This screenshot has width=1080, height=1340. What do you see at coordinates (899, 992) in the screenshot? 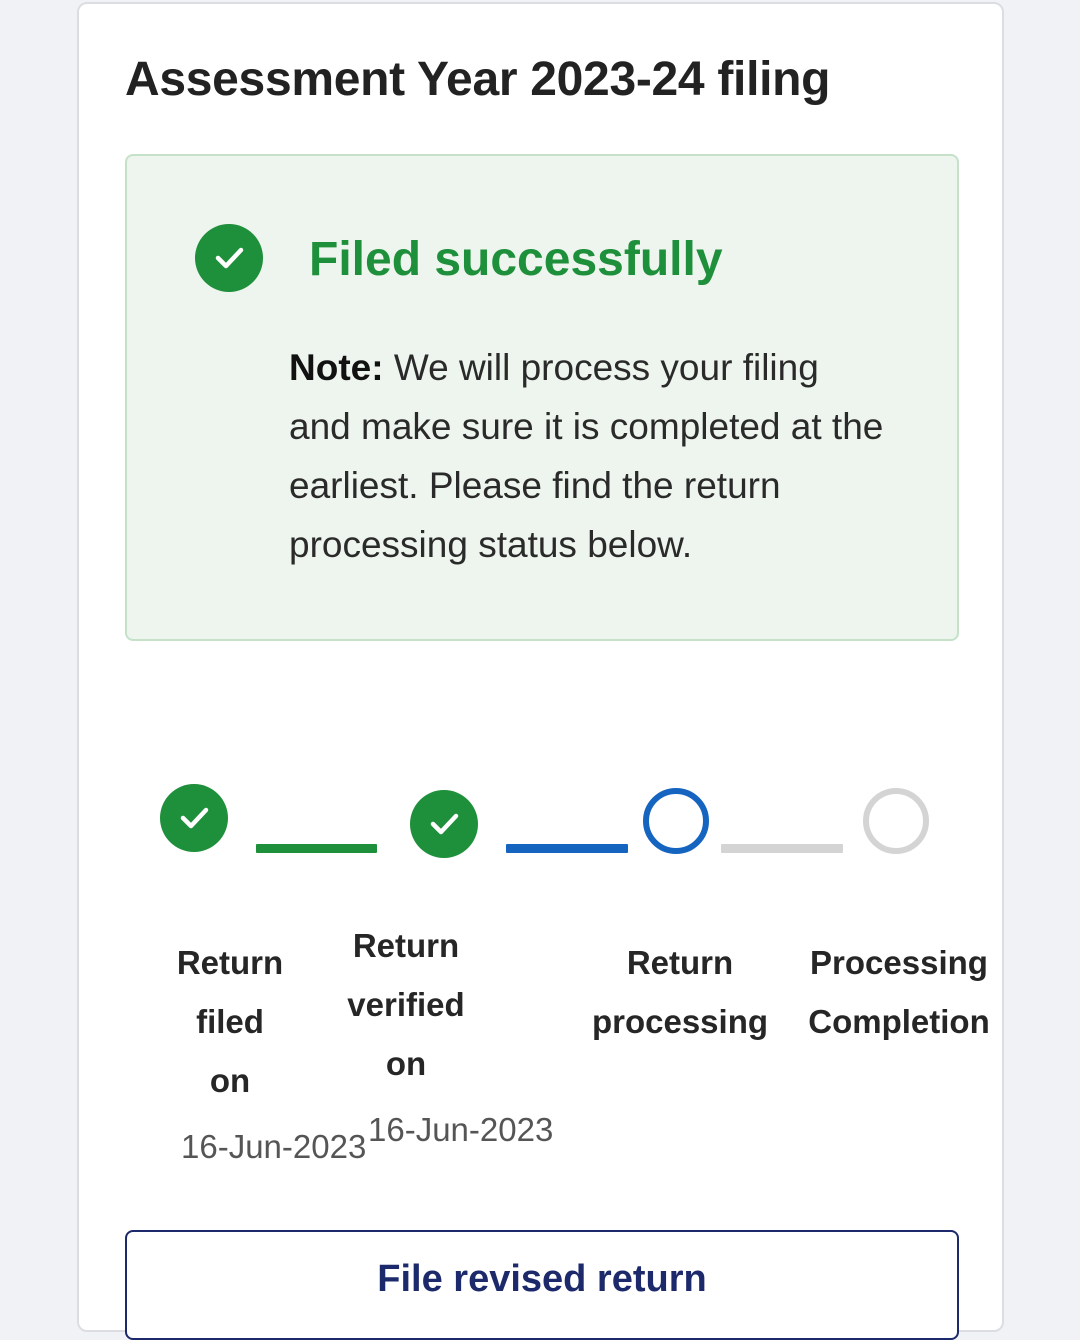
I see `step-4-label: Processing Completion` at bounding box center [899, 992].